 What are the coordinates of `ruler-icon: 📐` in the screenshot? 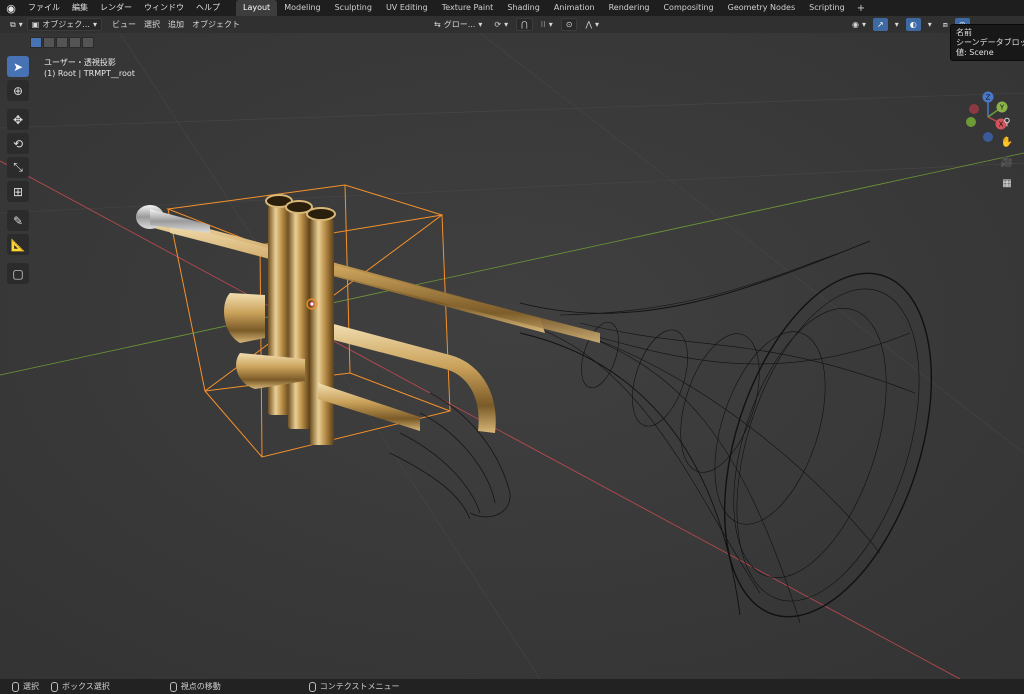 It's located at (18, 244).